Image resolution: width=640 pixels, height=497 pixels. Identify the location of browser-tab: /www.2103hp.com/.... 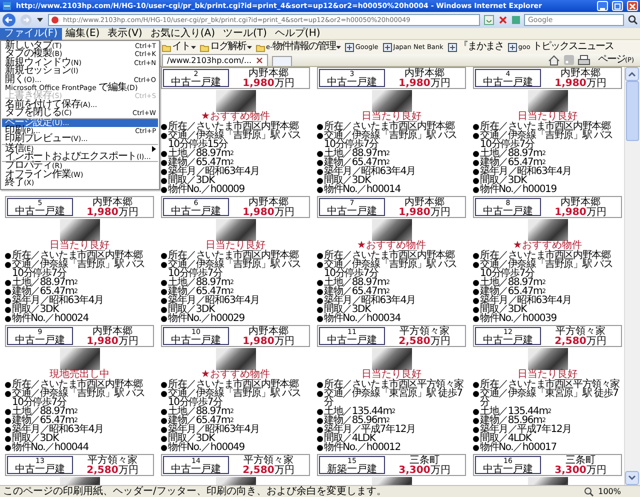
(215, 60).